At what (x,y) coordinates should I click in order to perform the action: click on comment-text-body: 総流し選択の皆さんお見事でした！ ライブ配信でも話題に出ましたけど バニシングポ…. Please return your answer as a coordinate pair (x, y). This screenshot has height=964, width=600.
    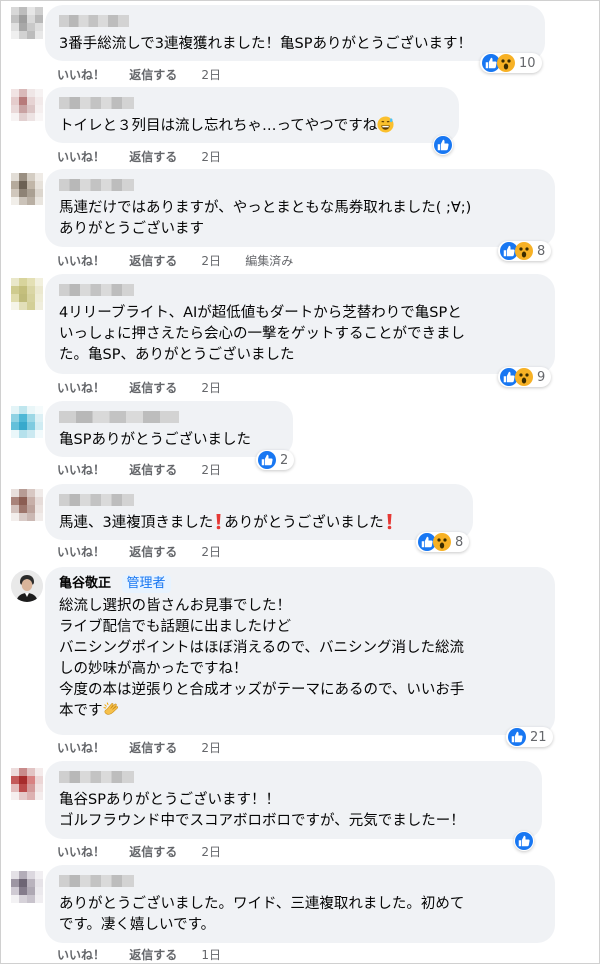
    Looking at the image, I should click on (262, 658).